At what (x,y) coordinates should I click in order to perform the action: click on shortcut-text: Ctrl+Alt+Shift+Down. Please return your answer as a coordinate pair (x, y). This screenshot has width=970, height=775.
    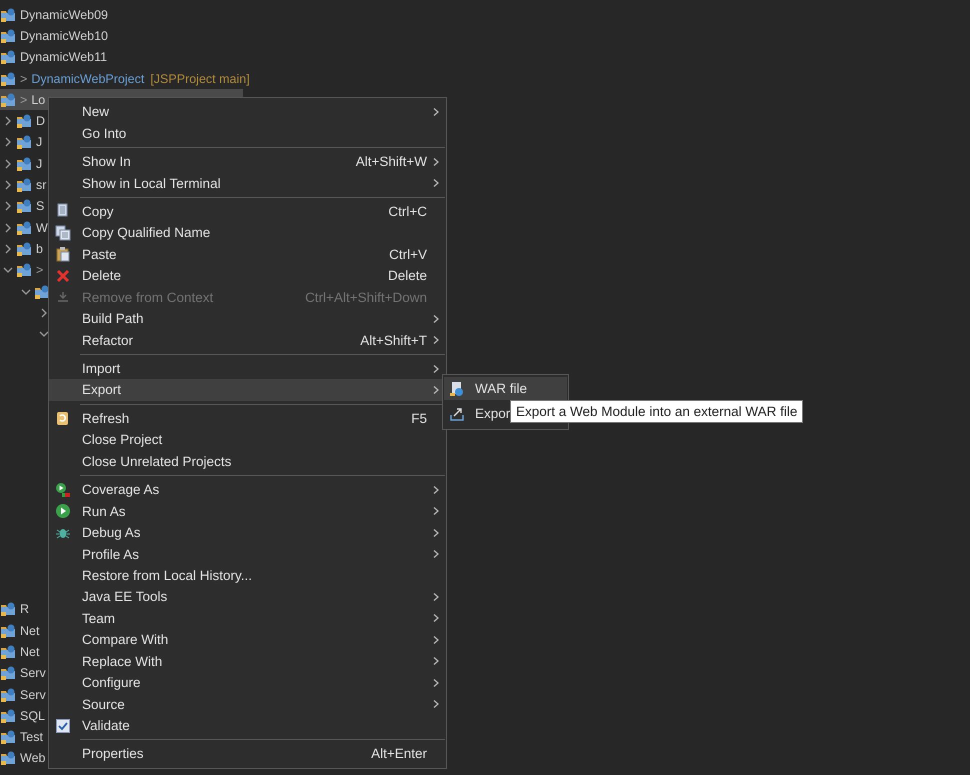
    Looking at the image, I should click on (366, 297).